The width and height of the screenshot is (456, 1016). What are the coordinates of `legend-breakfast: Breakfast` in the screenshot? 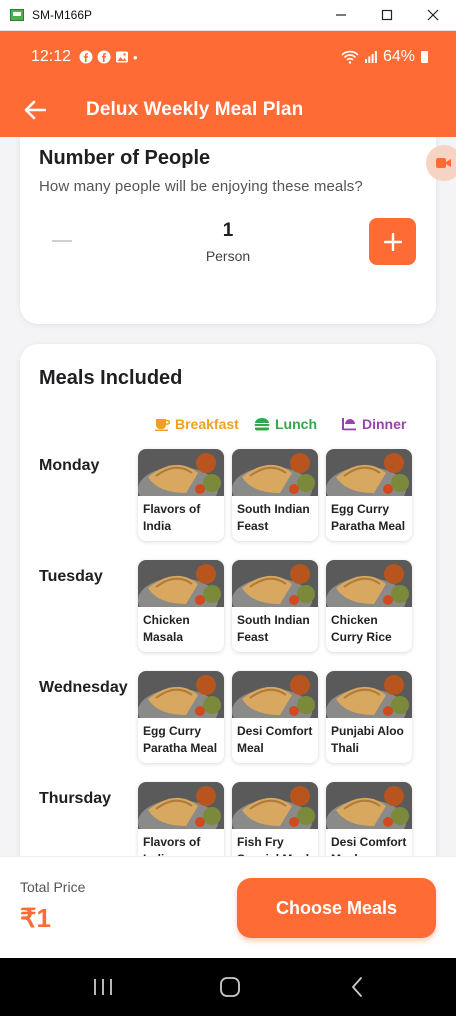 It's located at (197, 424).